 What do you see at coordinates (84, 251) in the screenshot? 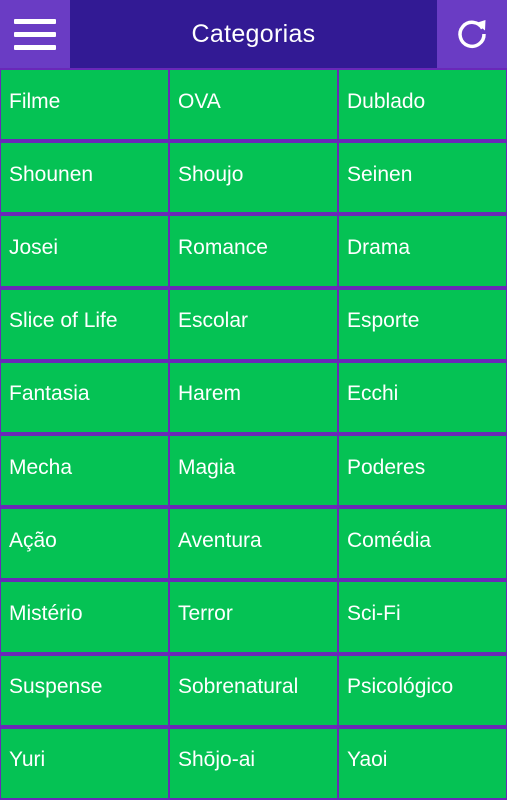
I see `category-tile: Josei` at bounding box center [84, 251].